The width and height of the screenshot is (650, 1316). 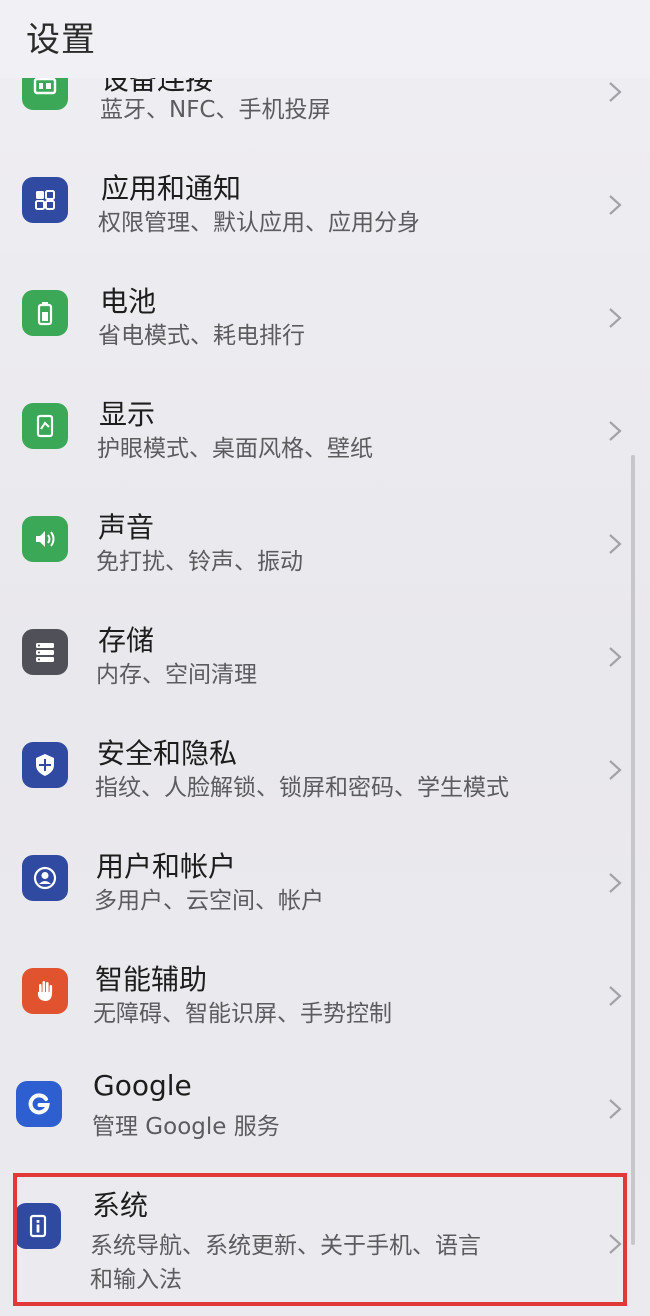 I want to click on settings-item-apps-notifications: 应用和通知 权限管理、默认应用、应用分身, so click(x=325, y=219).